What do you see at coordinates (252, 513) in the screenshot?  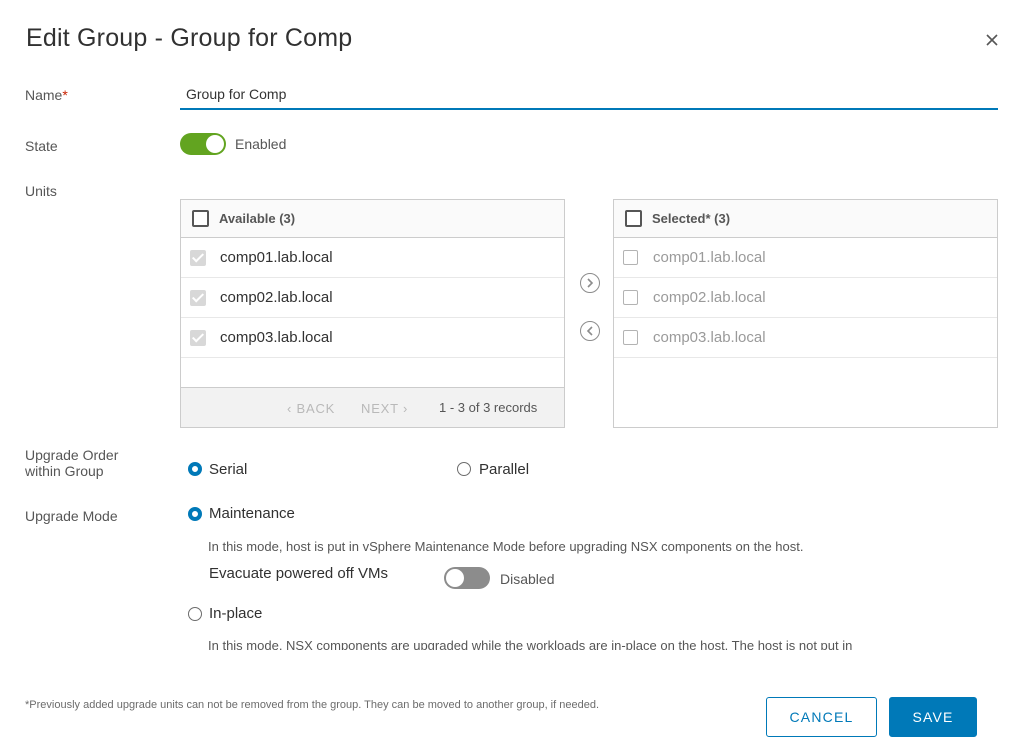 I see `maintenance-radio-label: Maintenance` at bounding box center [252, 513].